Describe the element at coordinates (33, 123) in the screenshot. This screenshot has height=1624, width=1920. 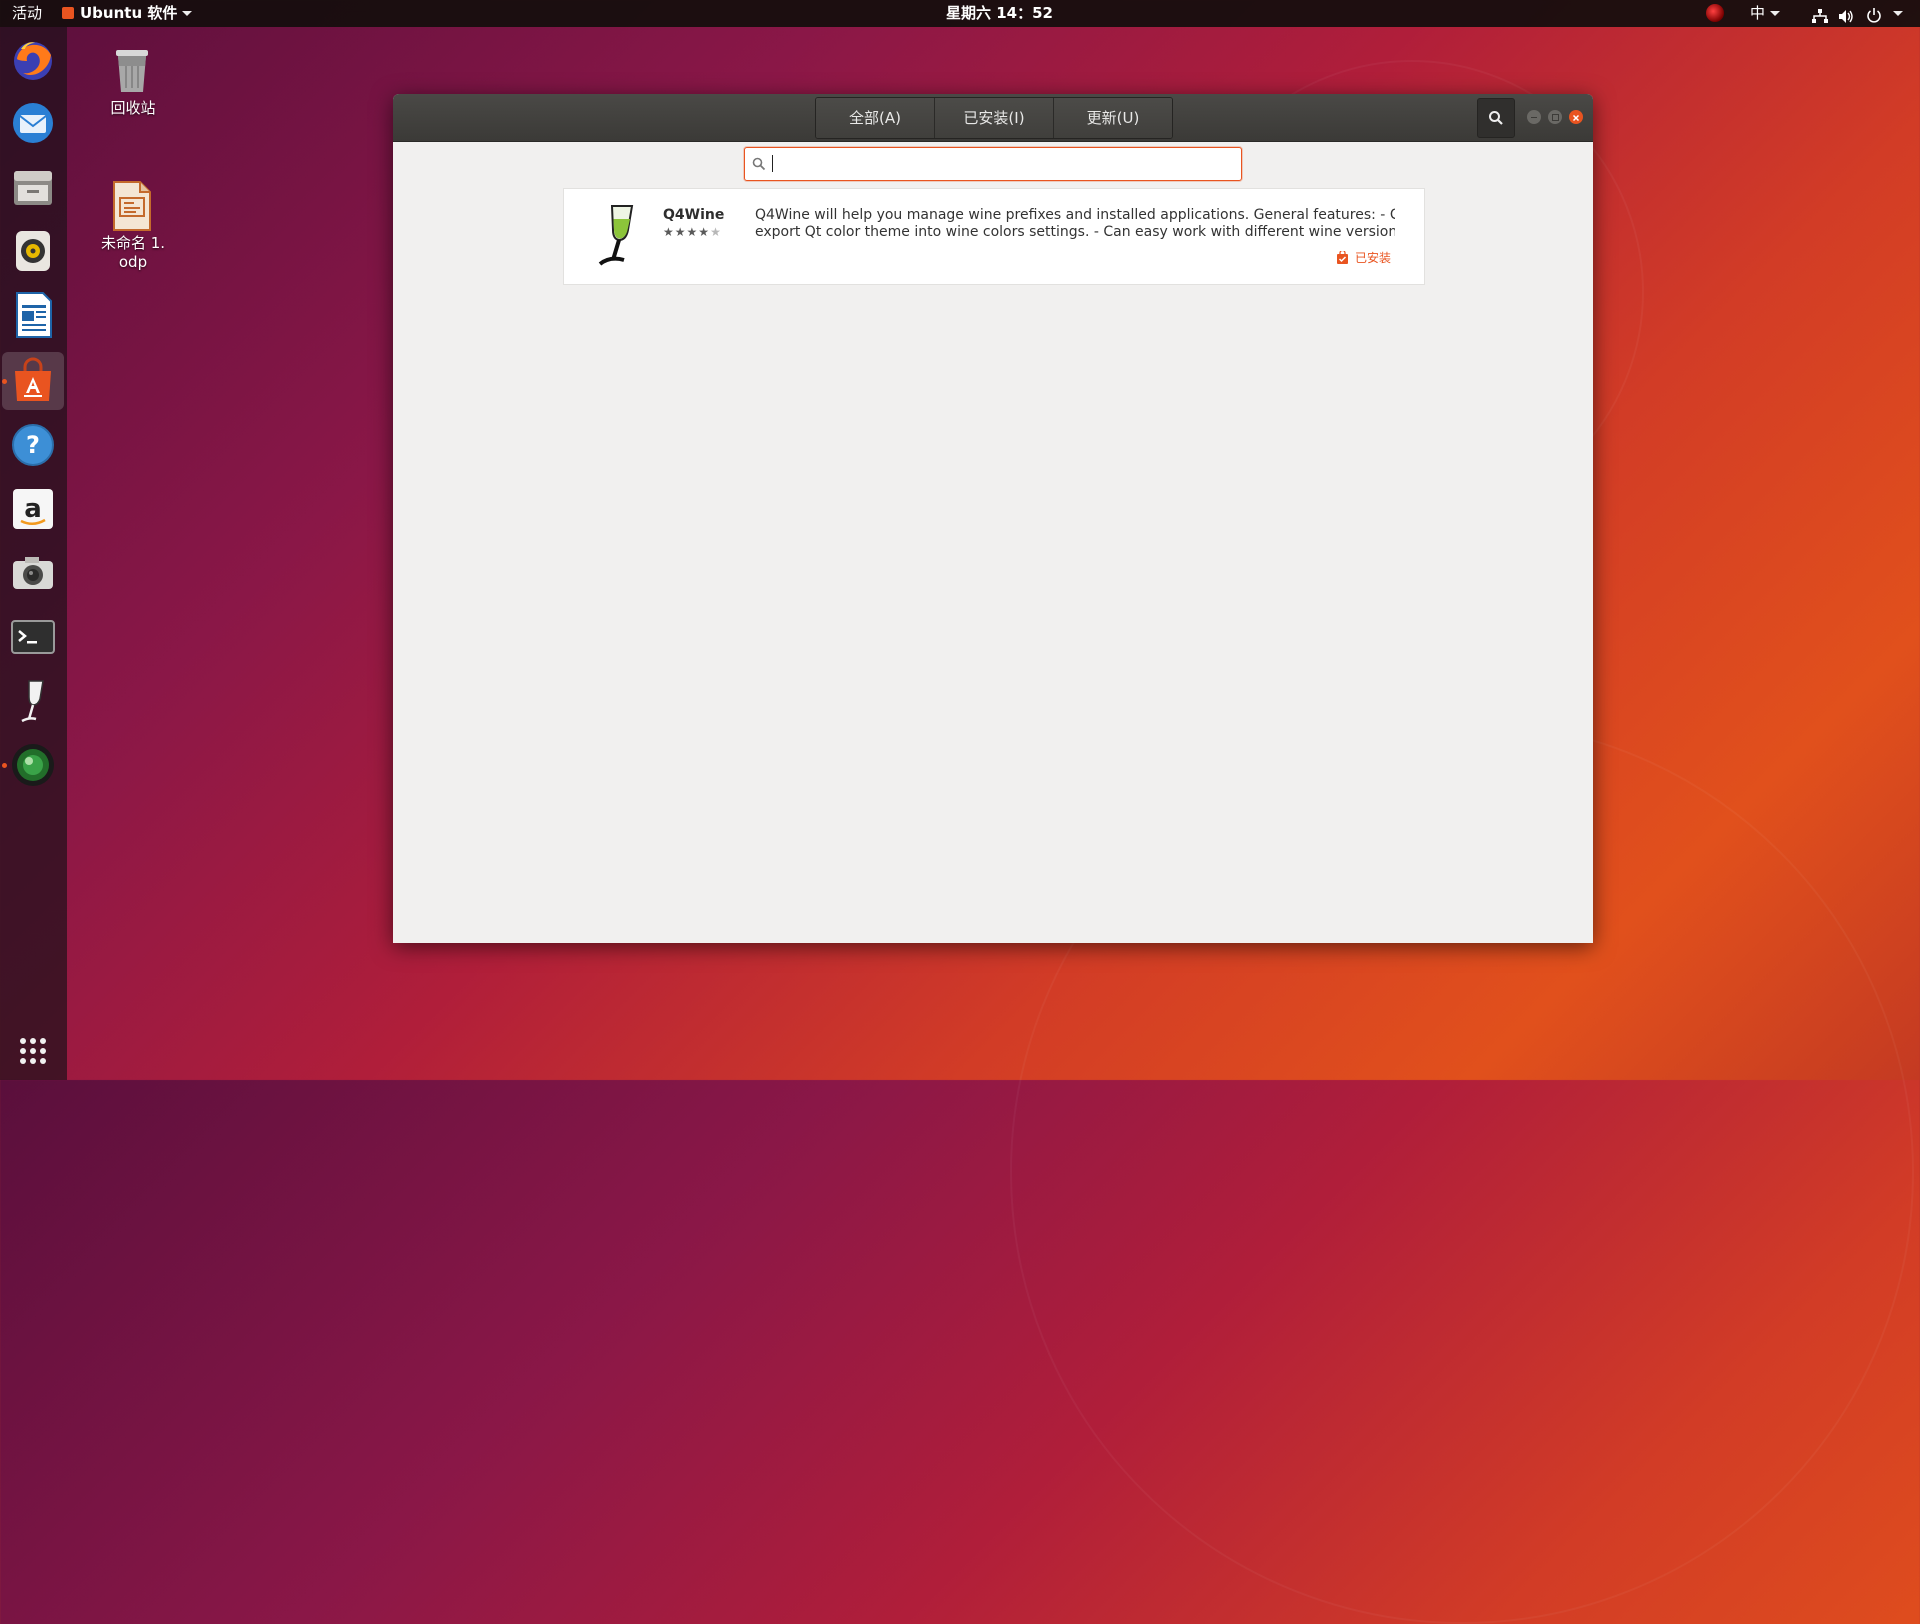
I see `thunderbird-icon` at that location.